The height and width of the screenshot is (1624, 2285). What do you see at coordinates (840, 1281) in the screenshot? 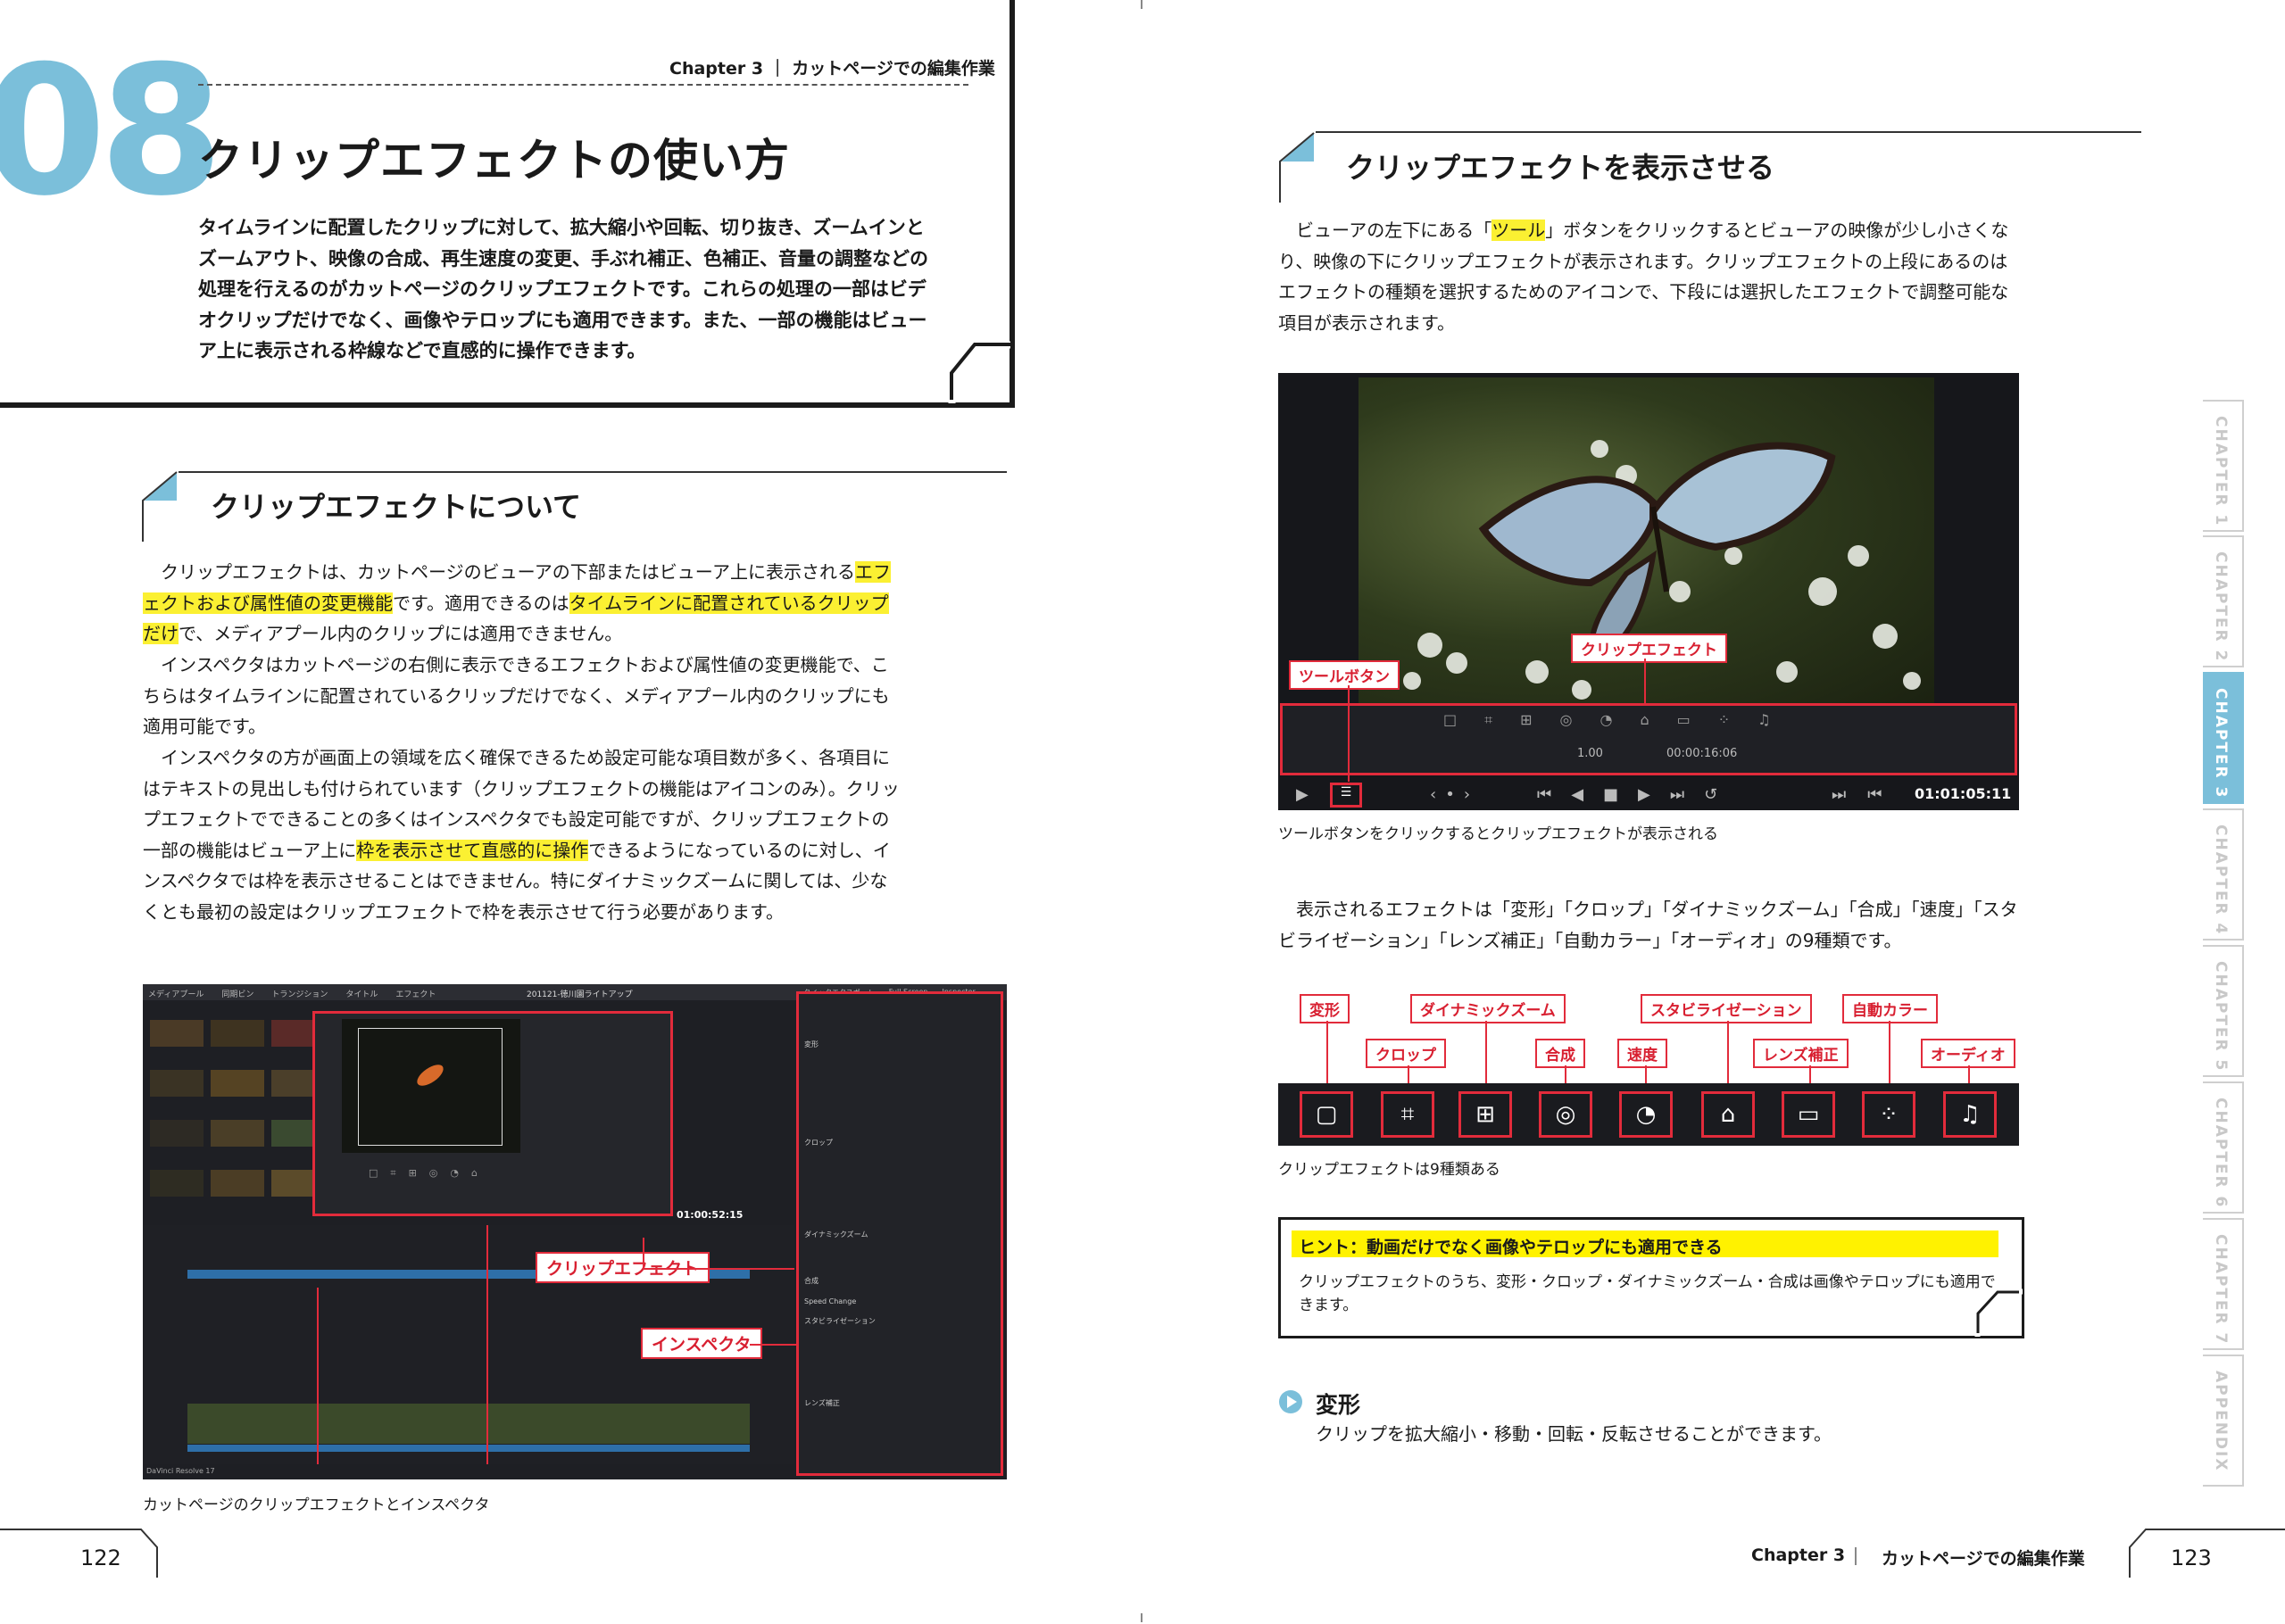
I see `inspector-section: 合成` at bounding box center [840, 1281].